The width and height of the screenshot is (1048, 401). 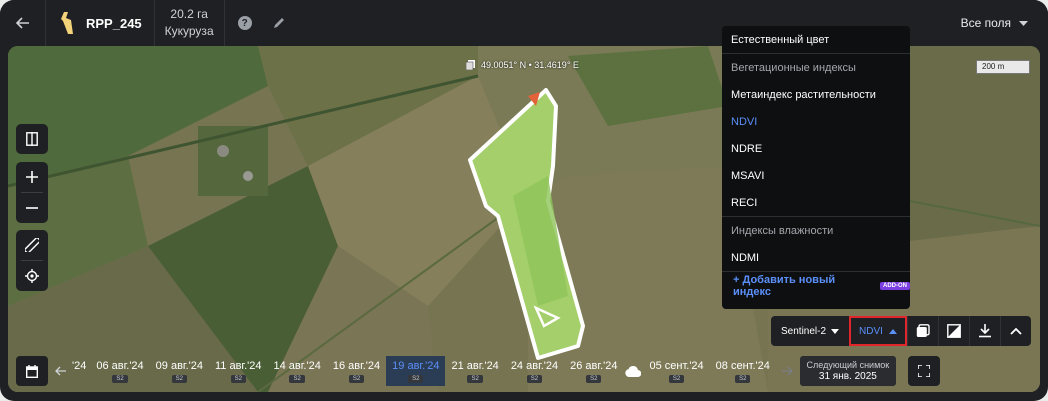 I want to click on split-view-icon, so click(x=32, y=139).